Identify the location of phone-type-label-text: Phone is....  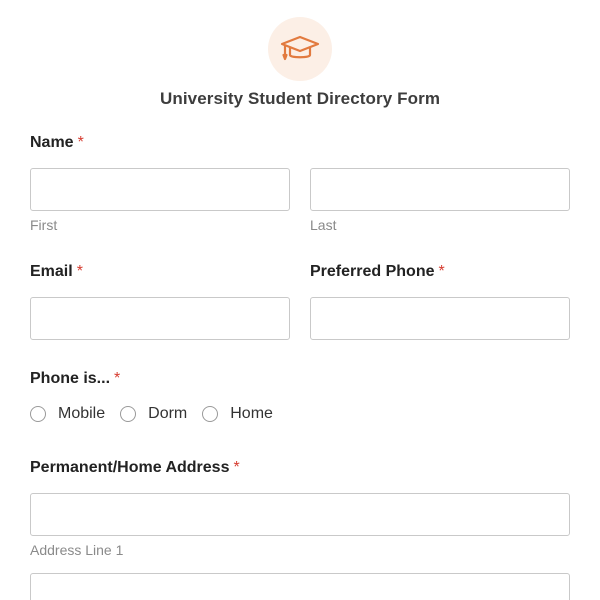
(70, 378).